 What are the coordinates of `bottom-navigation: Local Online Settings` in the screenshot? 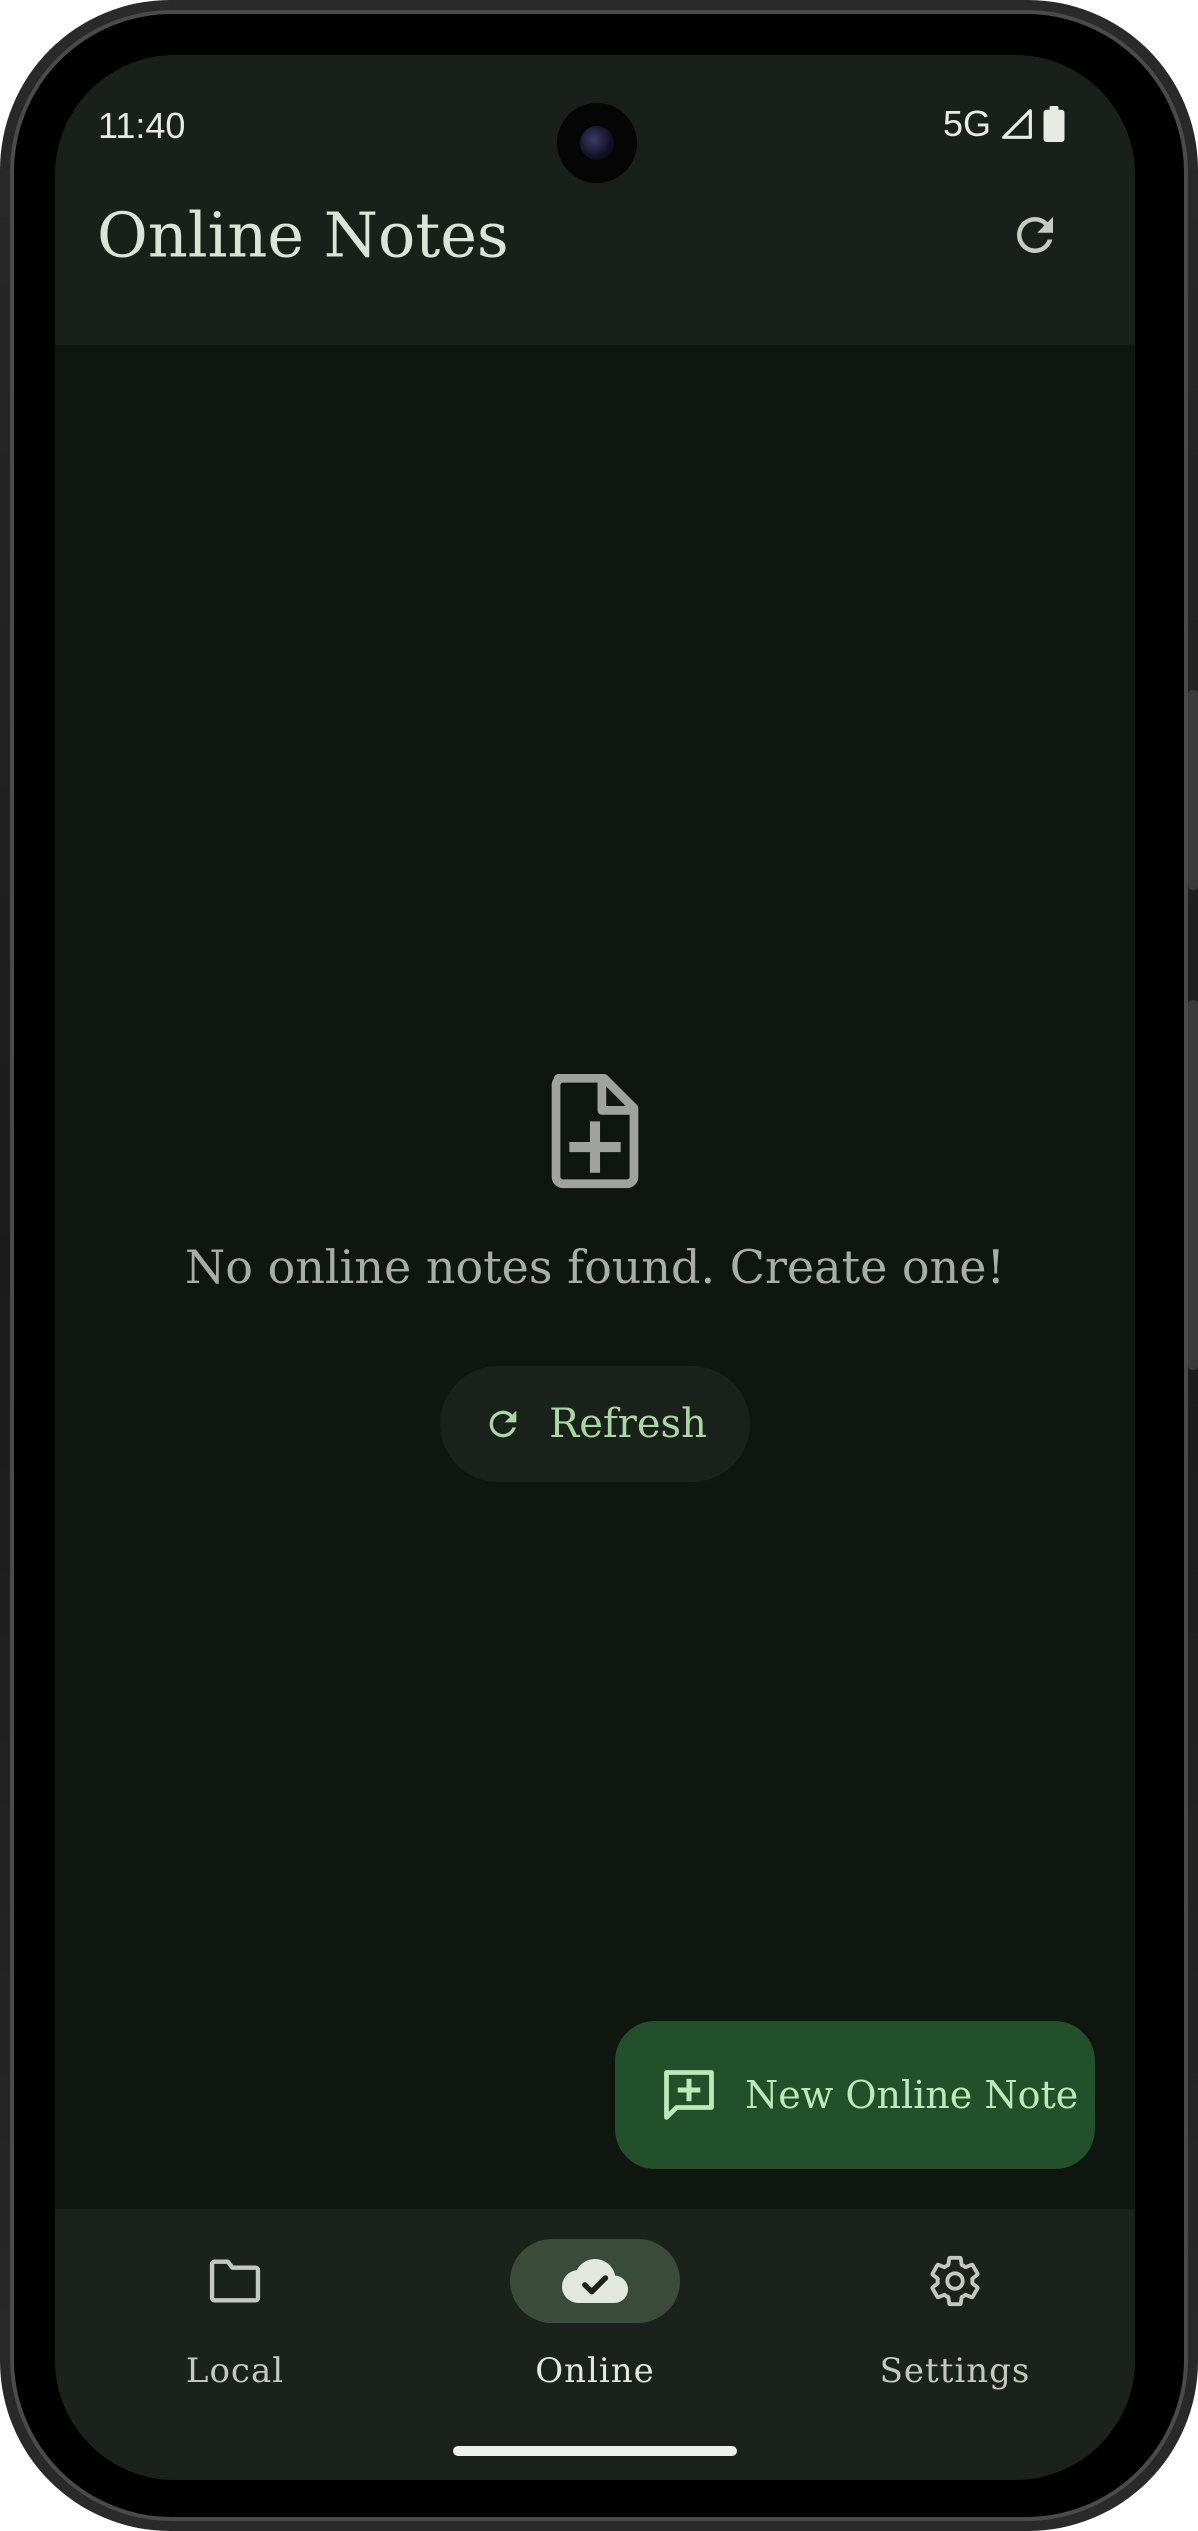 It's located at (595, 2344).